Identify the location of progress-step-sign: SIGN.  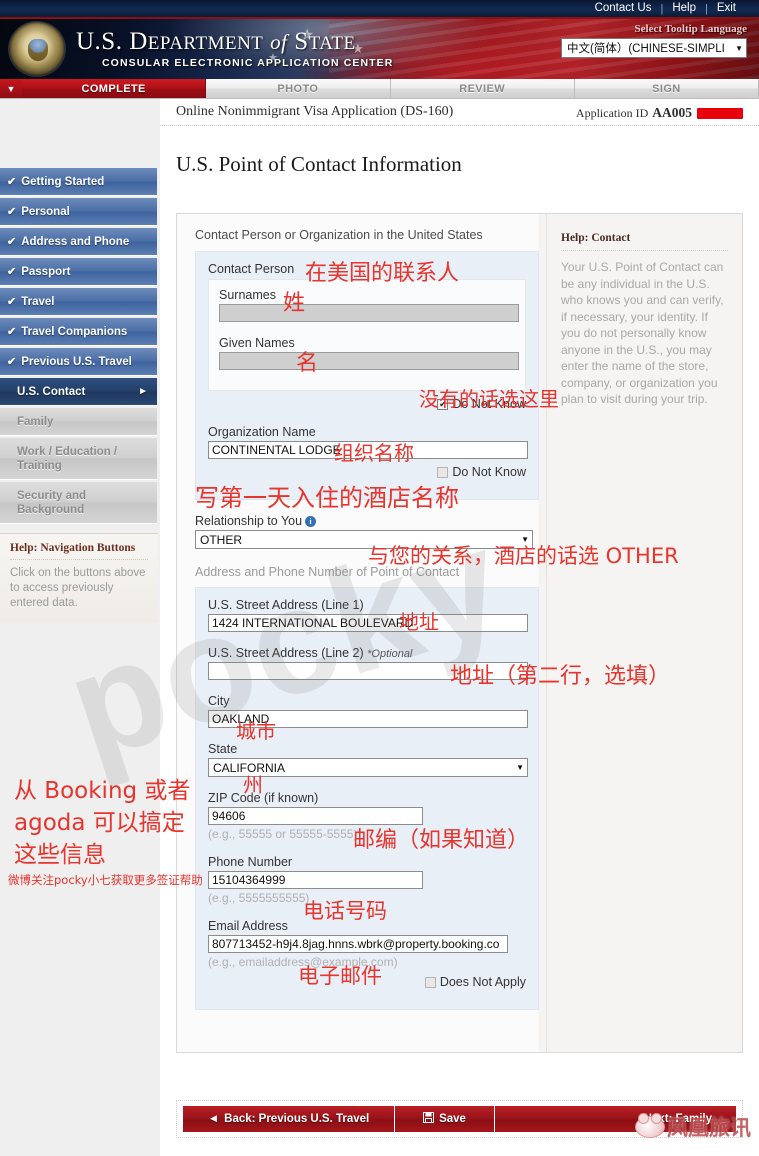
(666, 88).